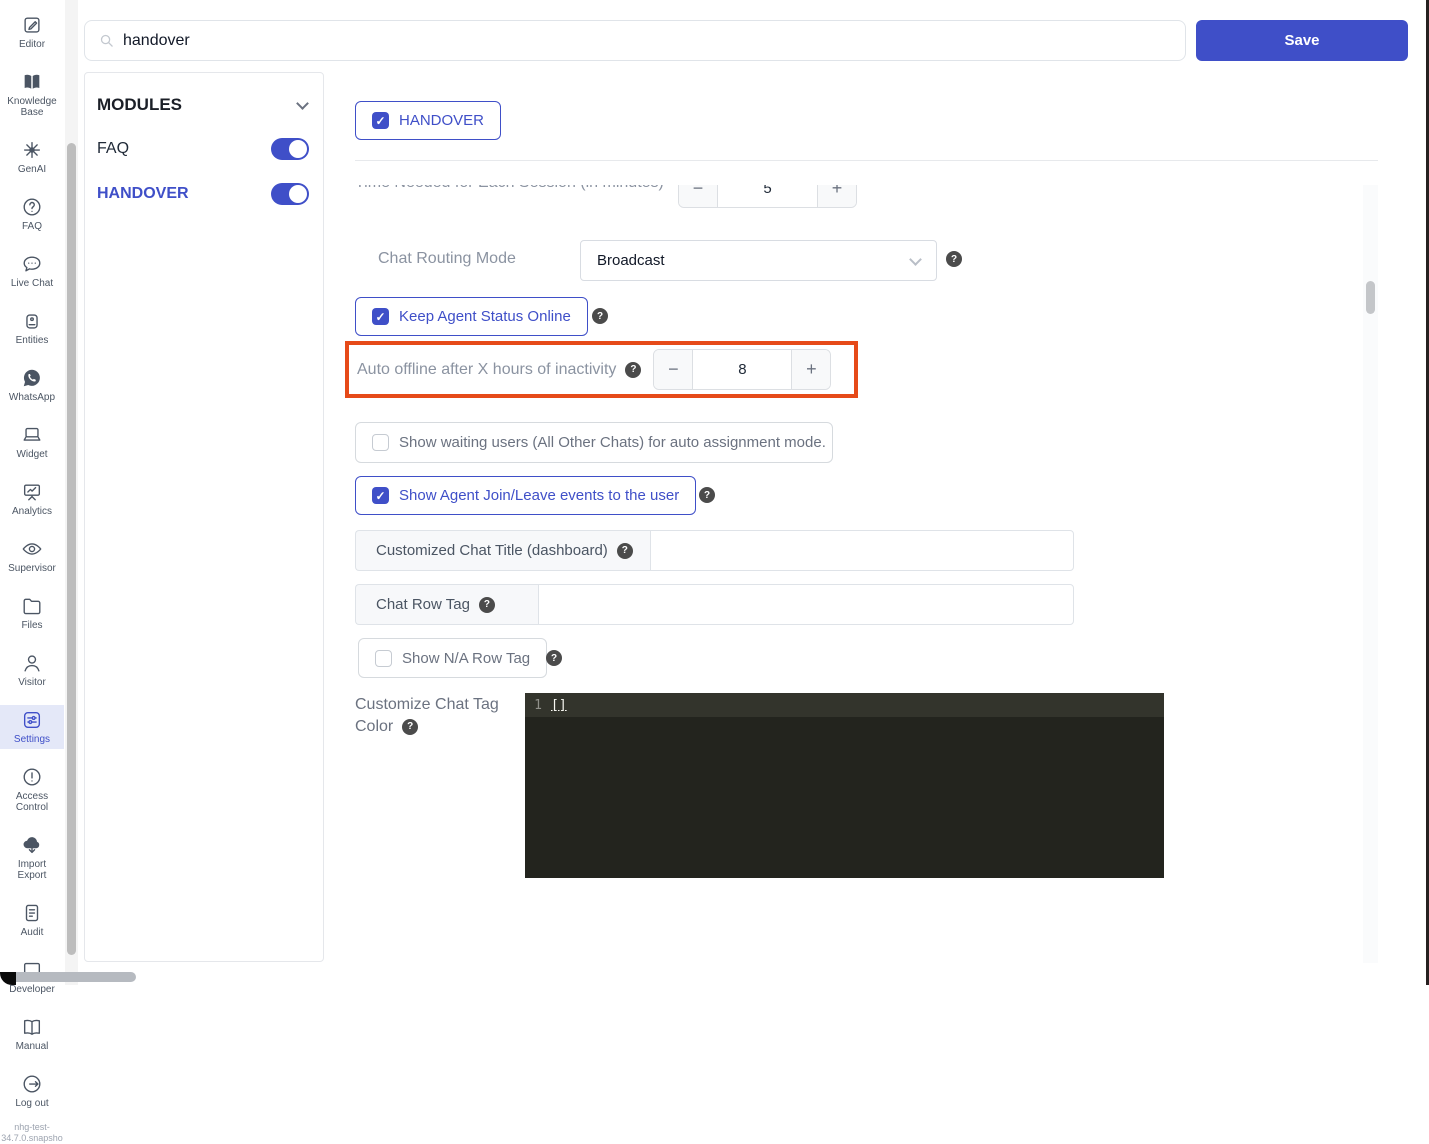  I want to click on sidebar-item-label: Import Export, so click(32, 870).